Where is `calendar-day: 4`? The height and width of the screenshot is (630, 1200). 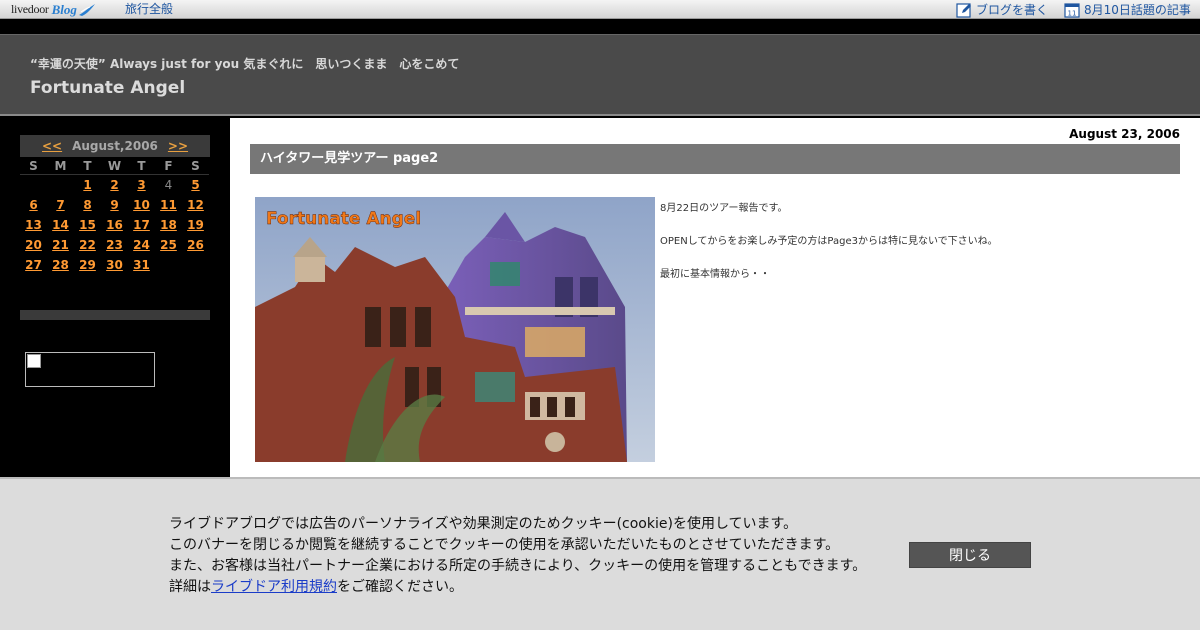 calendar-day: 4 is located at coordinates (168, 185).